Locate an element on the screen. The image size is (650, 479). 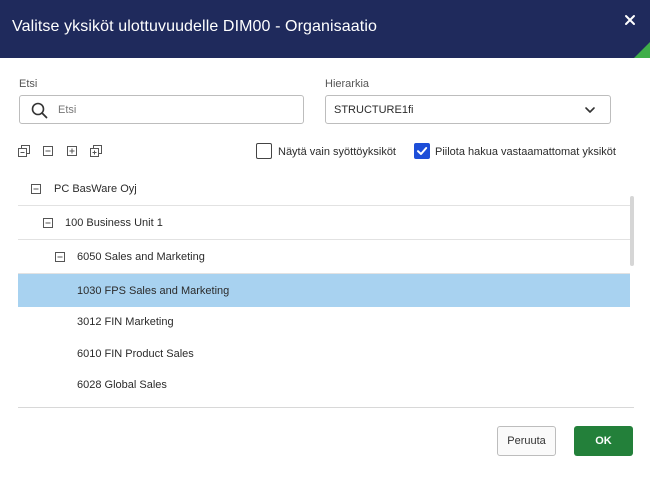
cancel-button: Peruuta is located at coordinates (526, 441).